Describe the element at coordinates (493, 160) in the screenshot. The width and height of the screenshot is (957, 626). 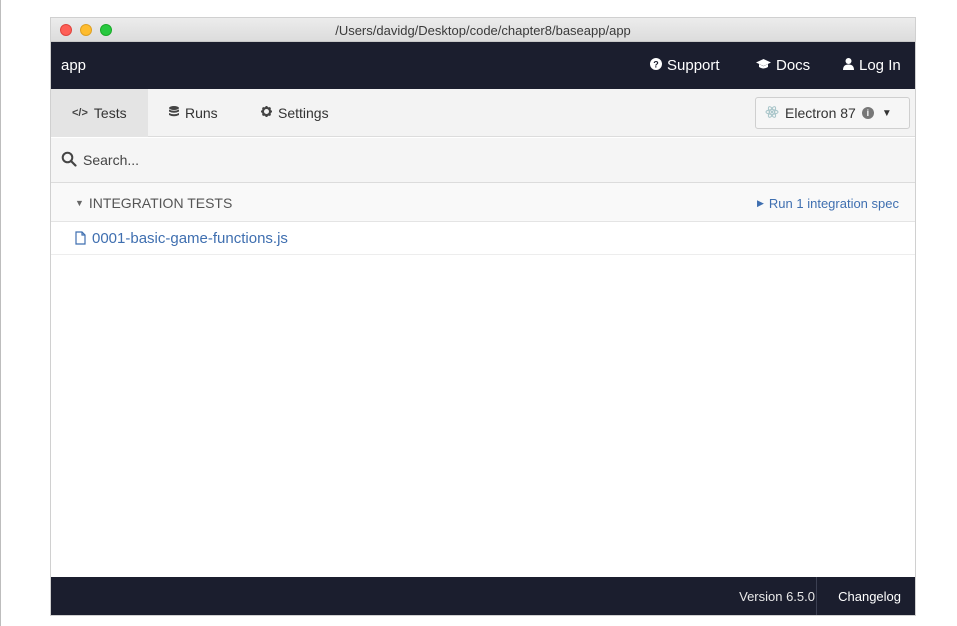
I see `search-input` at that location.